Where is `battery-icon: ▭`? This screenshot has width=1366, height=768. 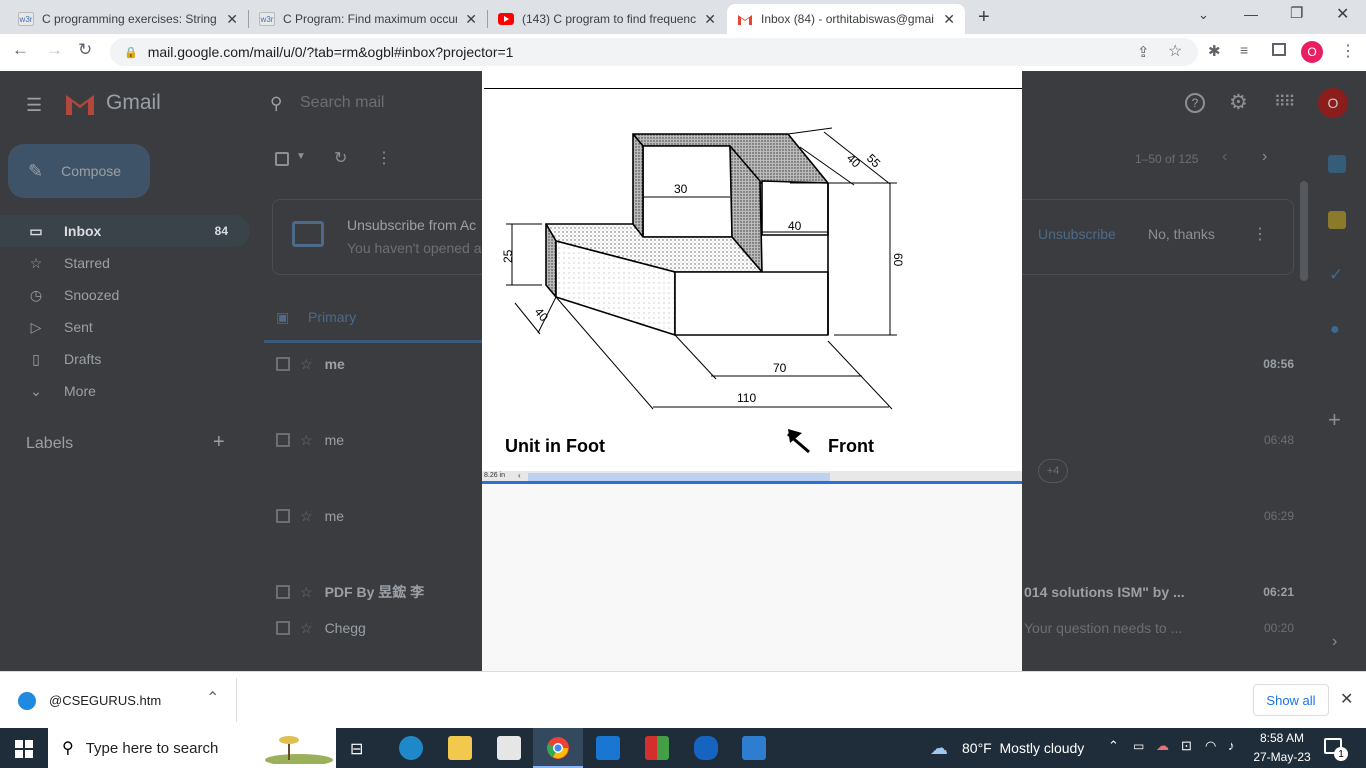
battery-icon: ▭ is located at coordinates (1138, 746).